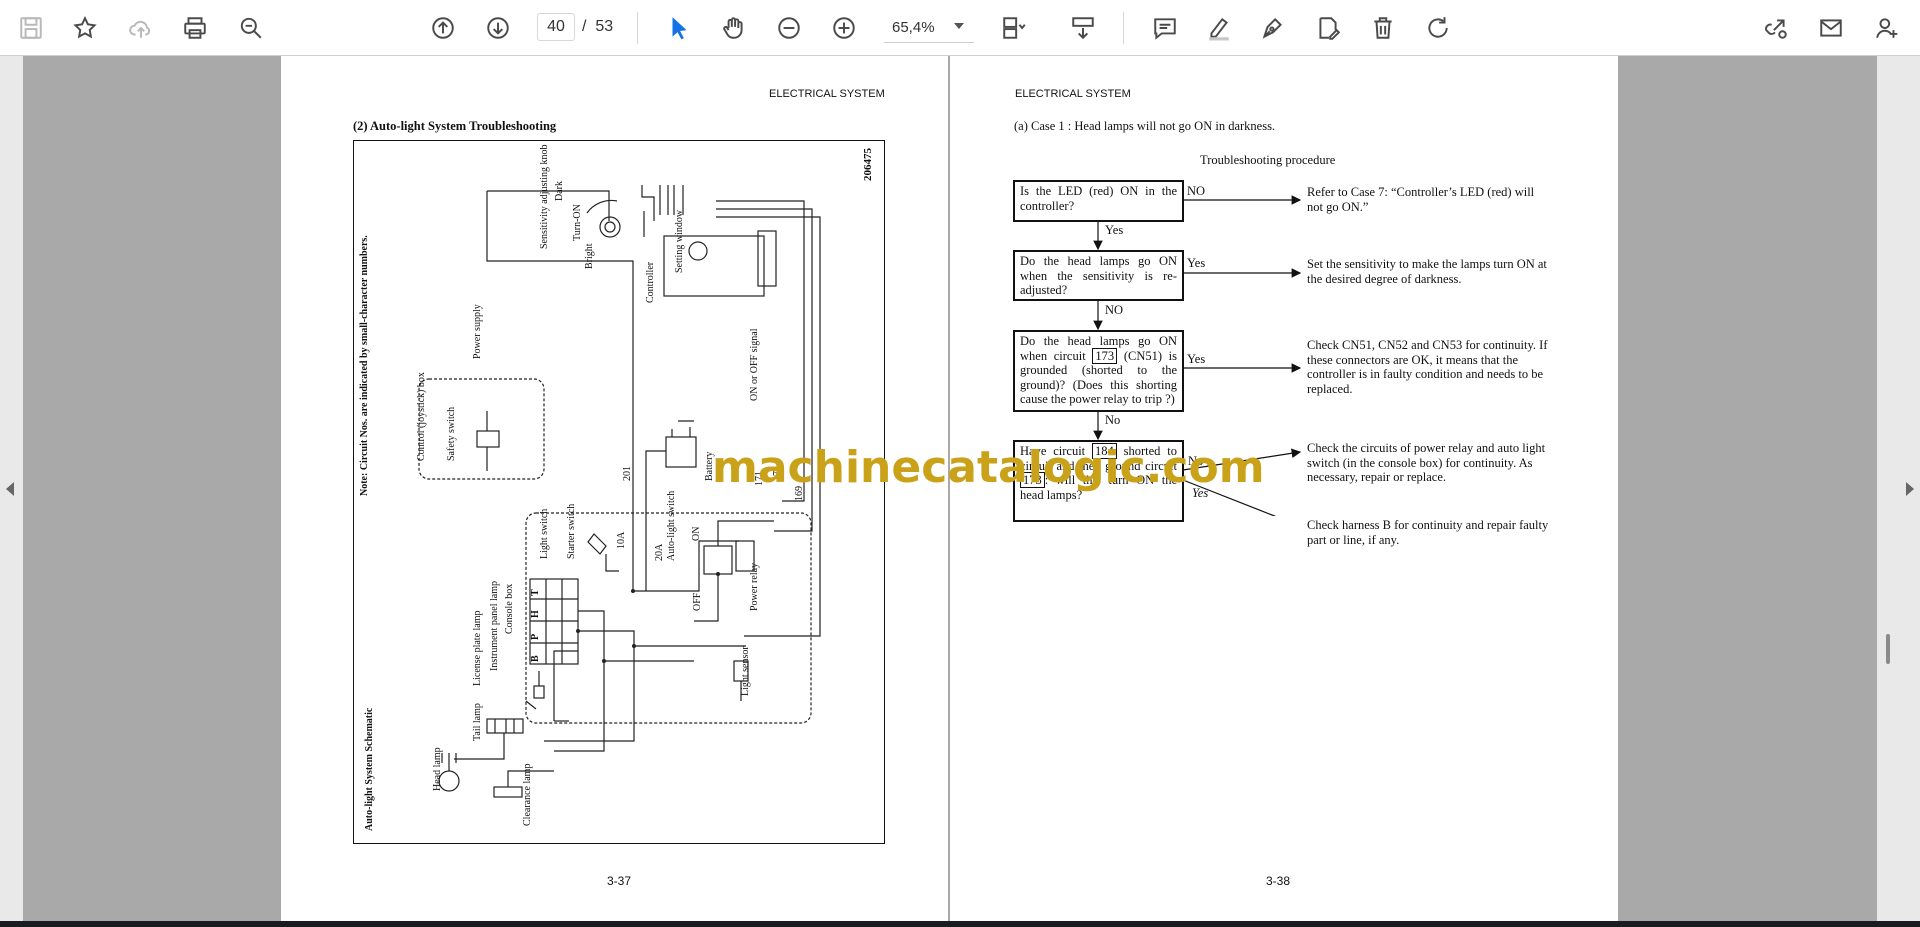 Image resolution: width=1920 pixels, height=927 pixels. Describe the element at coordinates (251, 28) in the screenshot. I see `zoom-search-icon` at that location.